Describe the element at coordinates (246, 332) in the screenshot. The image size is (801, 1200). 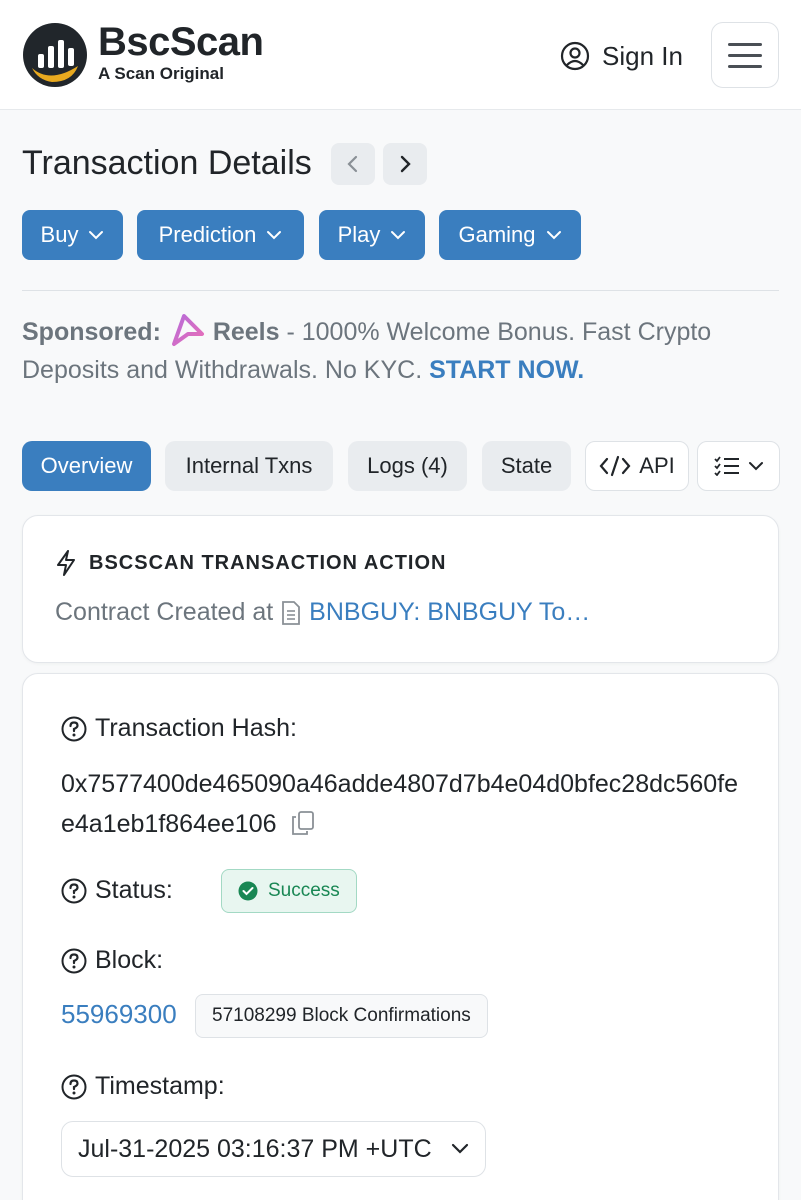
I see `sponsor-brand: Reels` at that location.